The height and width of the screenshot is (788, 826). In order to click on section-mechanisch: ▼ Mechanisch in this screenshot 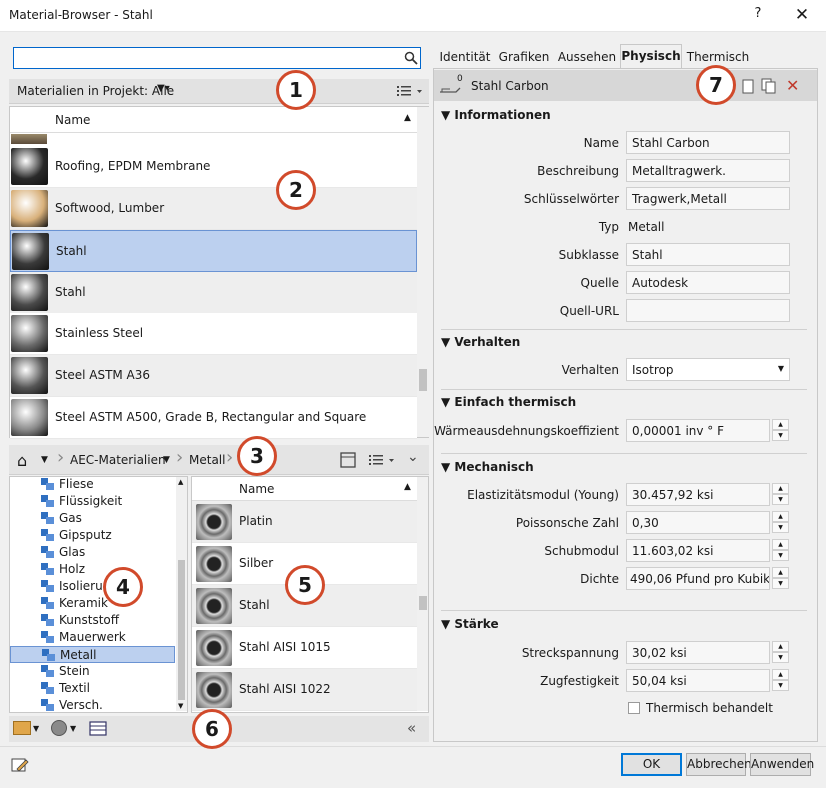, I will do `click(487, 467)`.